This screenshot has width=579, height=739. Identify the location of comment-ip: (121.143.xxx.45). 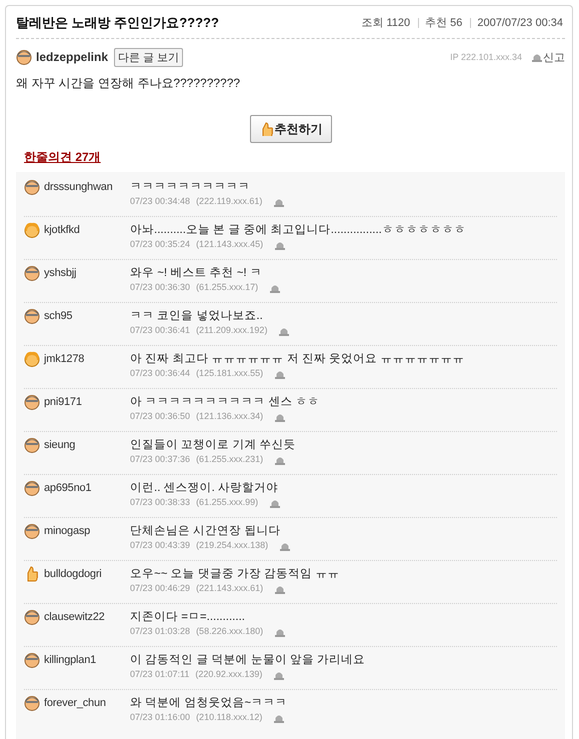
(230, 244).